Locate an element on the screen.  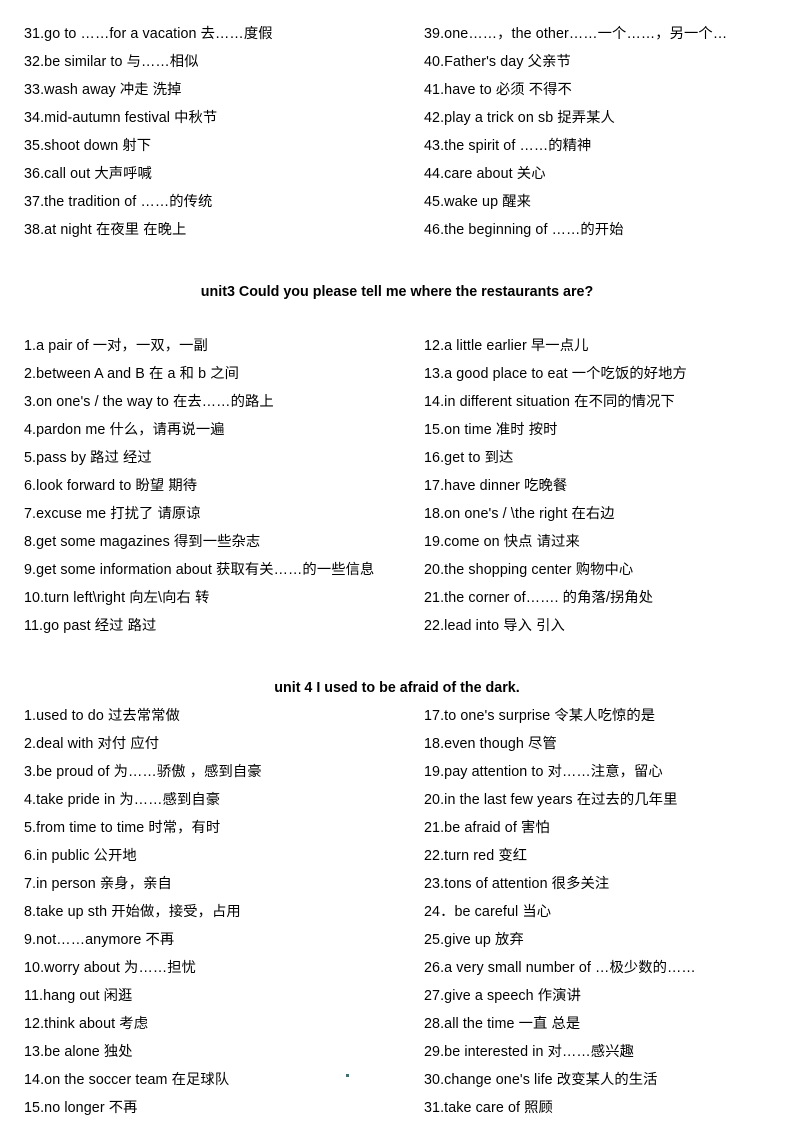
phrase-entry: 28.all the time 一直 总是 is located at coordinates (502, 1024).